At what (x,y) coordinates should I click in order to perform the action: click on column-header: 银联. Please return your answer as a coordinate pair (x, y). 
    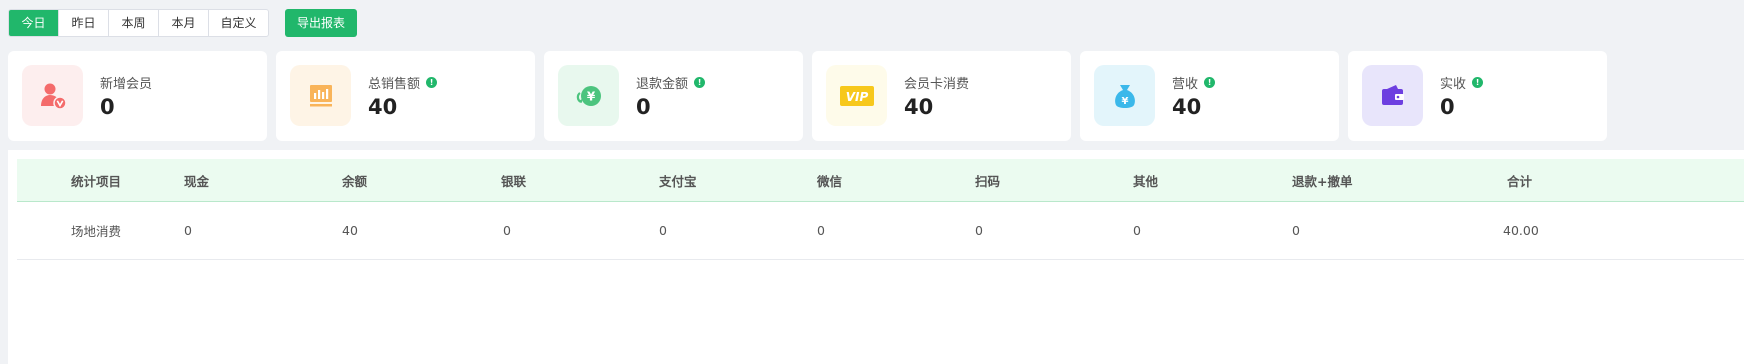
    Looking at the image, I should click on (514, 181).